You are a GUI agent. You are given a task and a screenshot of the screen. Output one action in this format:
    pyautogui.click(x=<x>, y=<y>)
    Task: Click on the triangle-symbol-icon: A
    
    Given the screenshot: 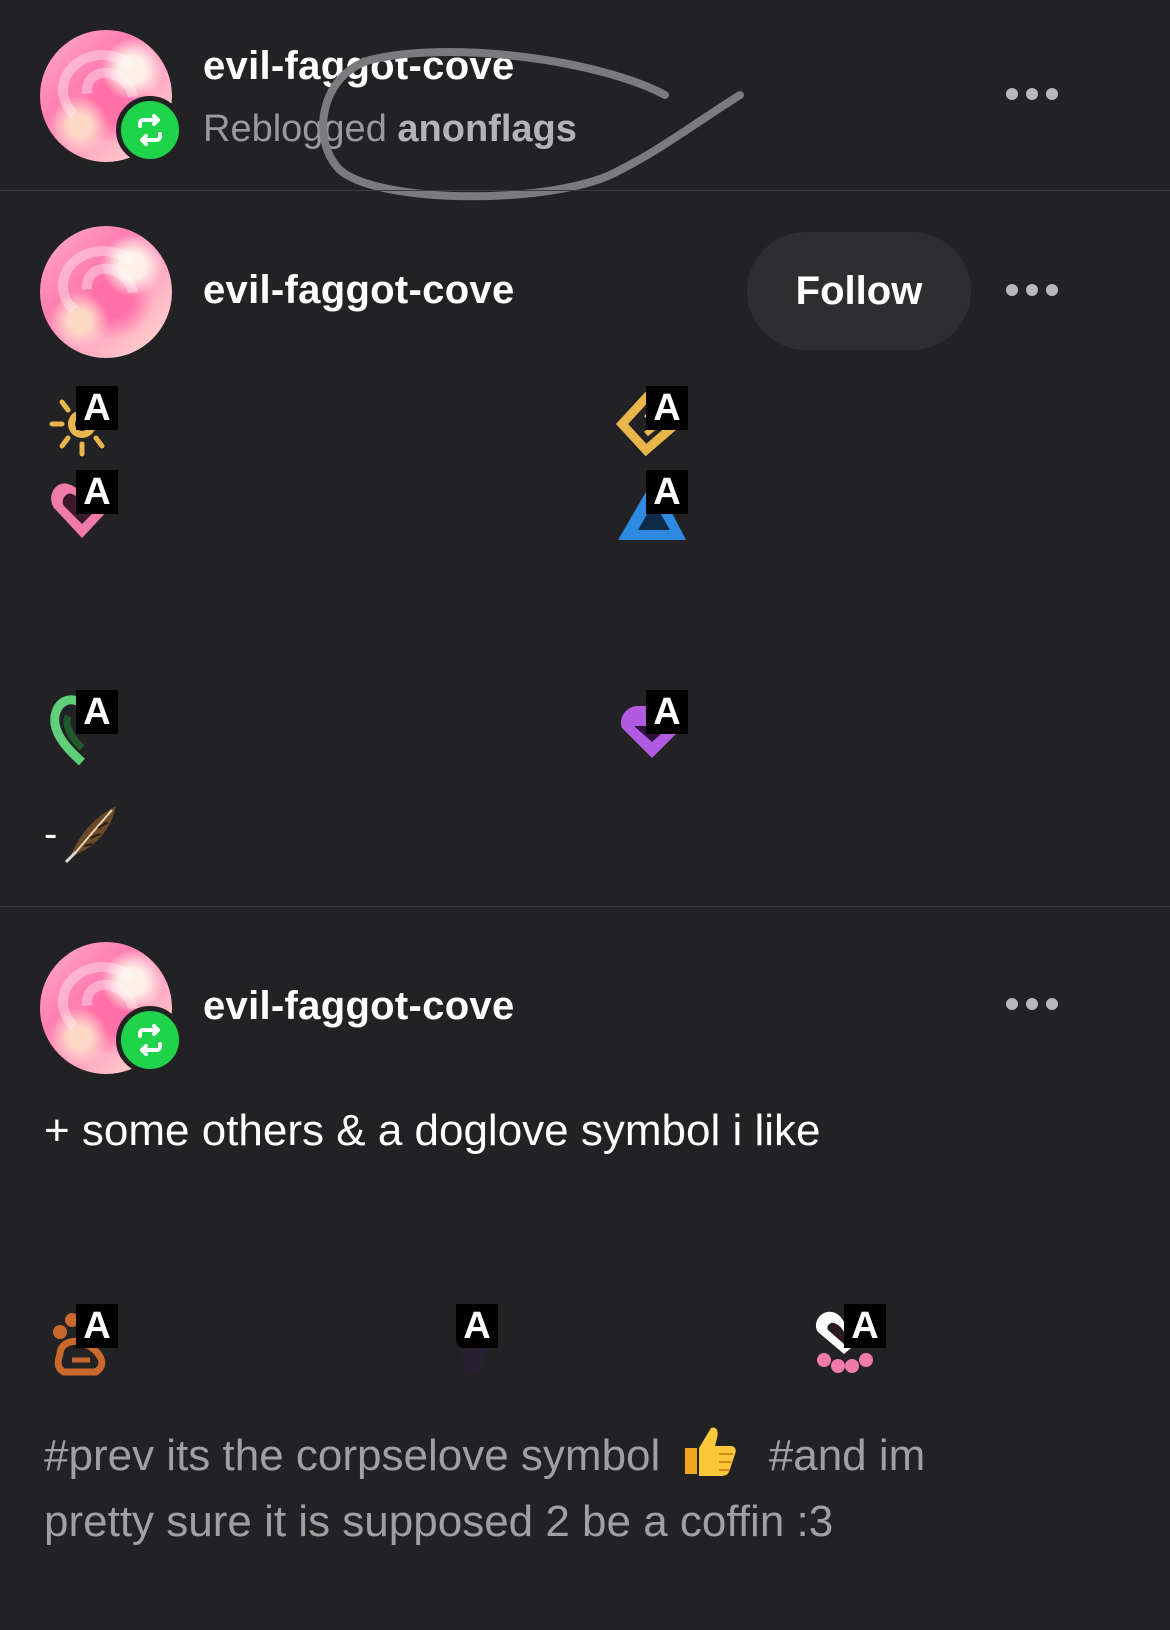 What is the action you would take?
    pyautogui.click(x=653, y=508)
    